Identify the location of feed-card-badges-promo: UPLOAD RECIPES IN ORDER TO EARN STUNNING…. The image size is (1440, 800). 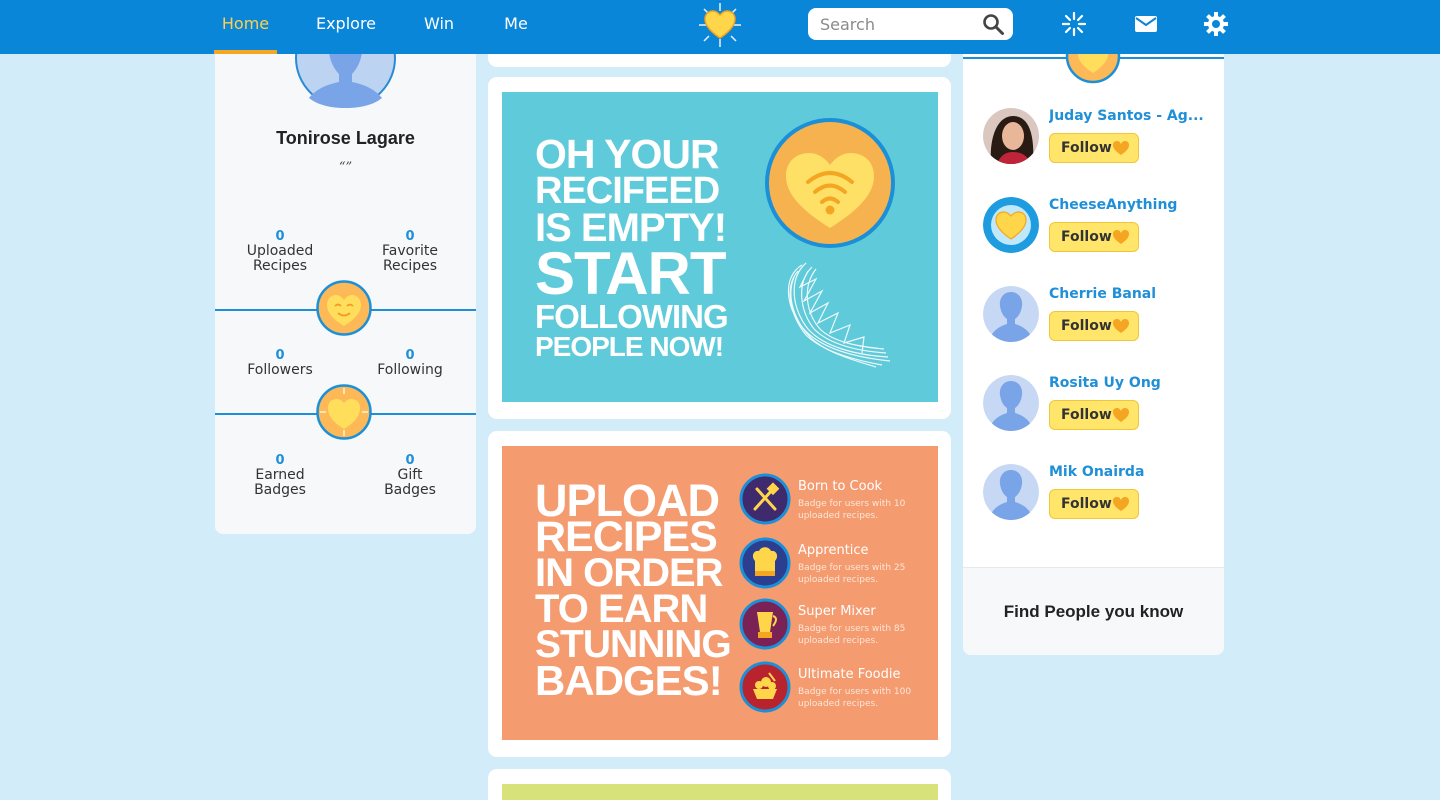
(719, 594).